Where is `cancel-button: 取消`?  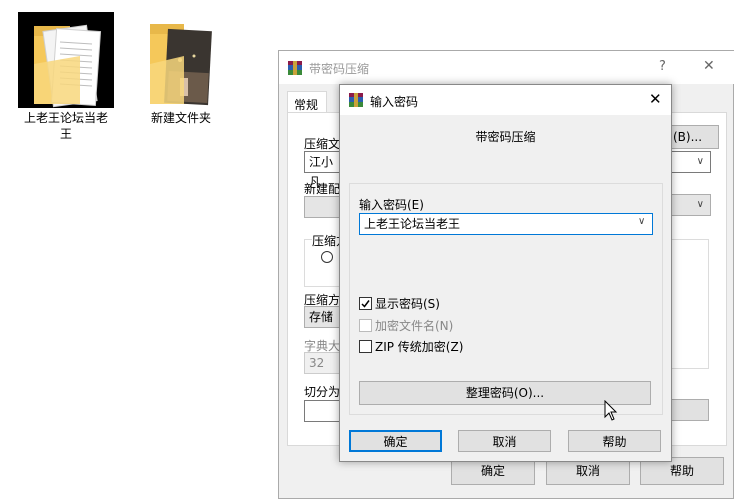 cancel-button: 取消 is located at coordinates (504, 441).